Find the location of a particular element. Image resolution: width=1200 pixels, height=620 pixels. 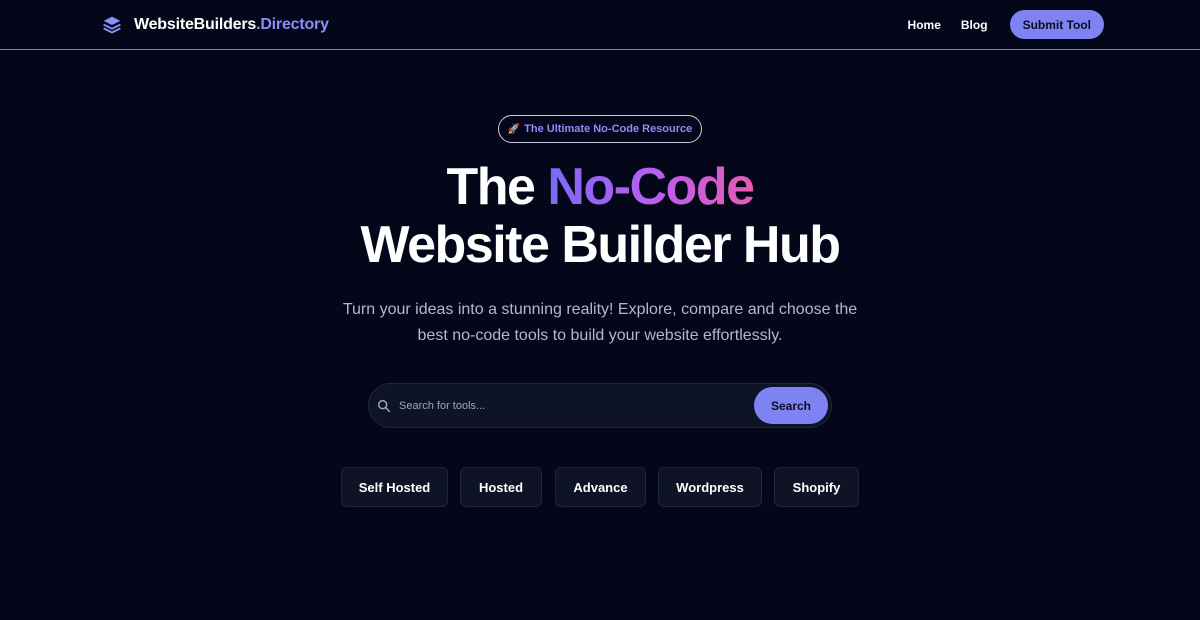

brand-name-suffix: Directory is located at coordinates (294, 24).